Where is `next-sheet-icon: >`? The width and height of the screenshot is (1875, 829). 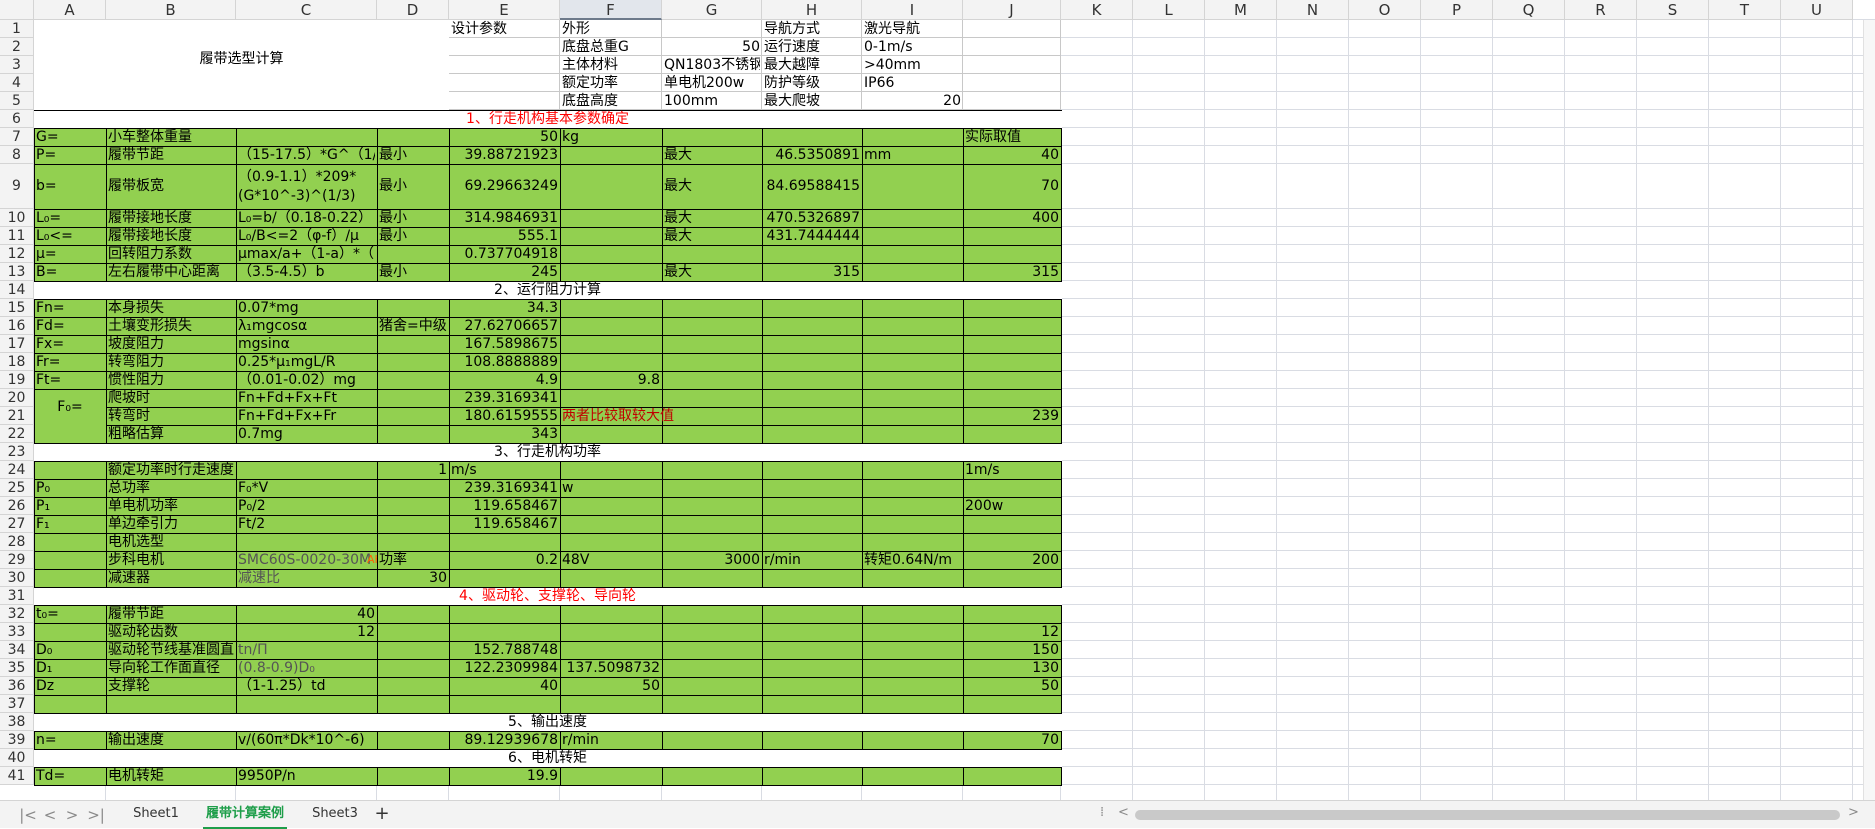
next-sheet-icon: > is located at coordinates (72, 815).